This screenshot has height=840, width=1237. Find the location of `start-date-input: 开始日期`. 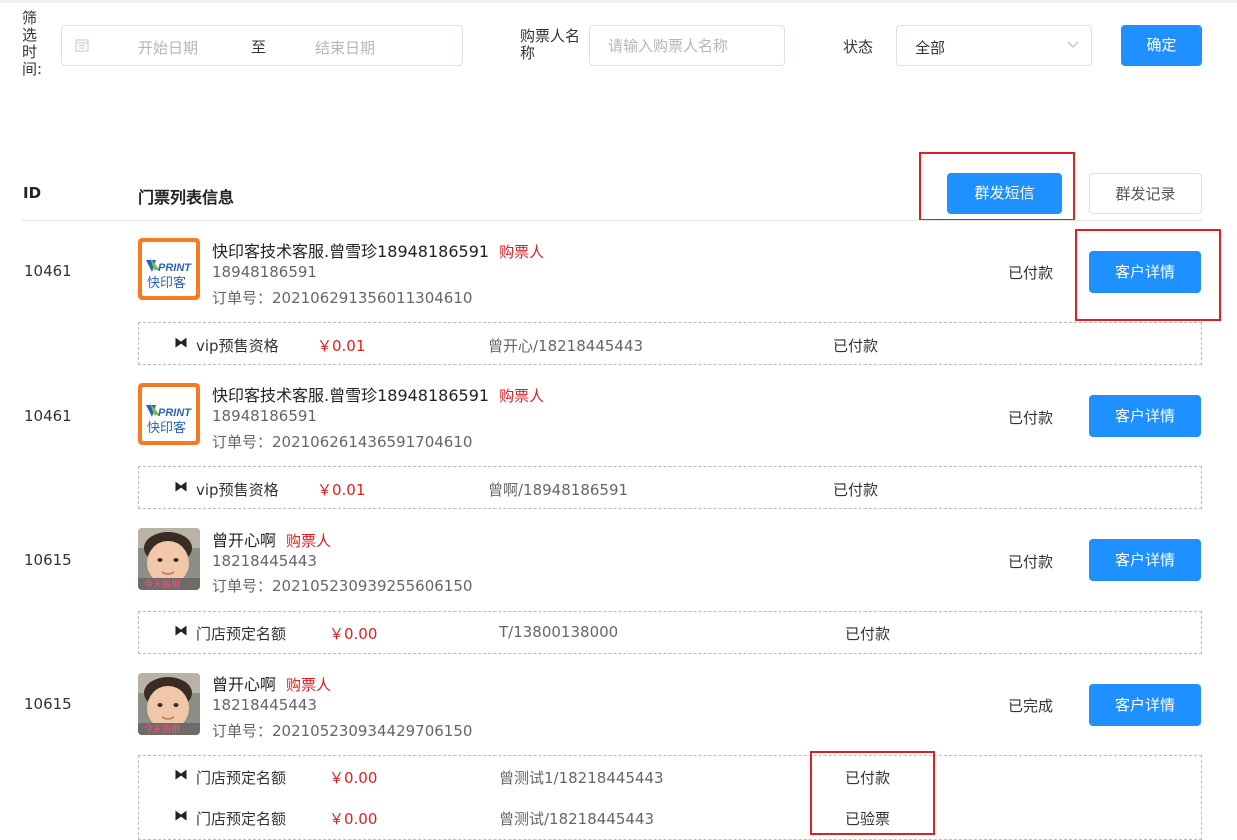

start-date-input: 开始日期 is located at coordinates (168, 47).